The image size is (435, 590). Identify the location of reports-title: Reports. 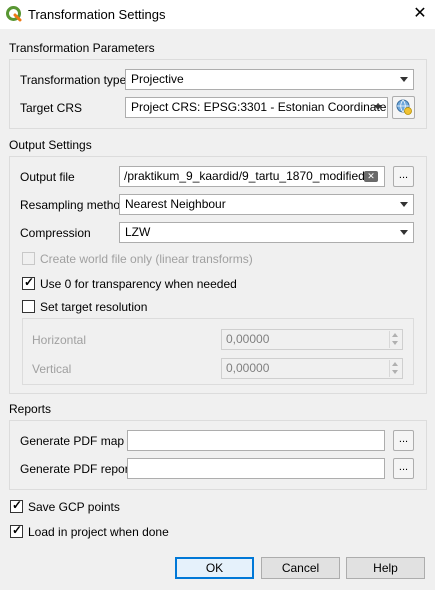
(30, 409).